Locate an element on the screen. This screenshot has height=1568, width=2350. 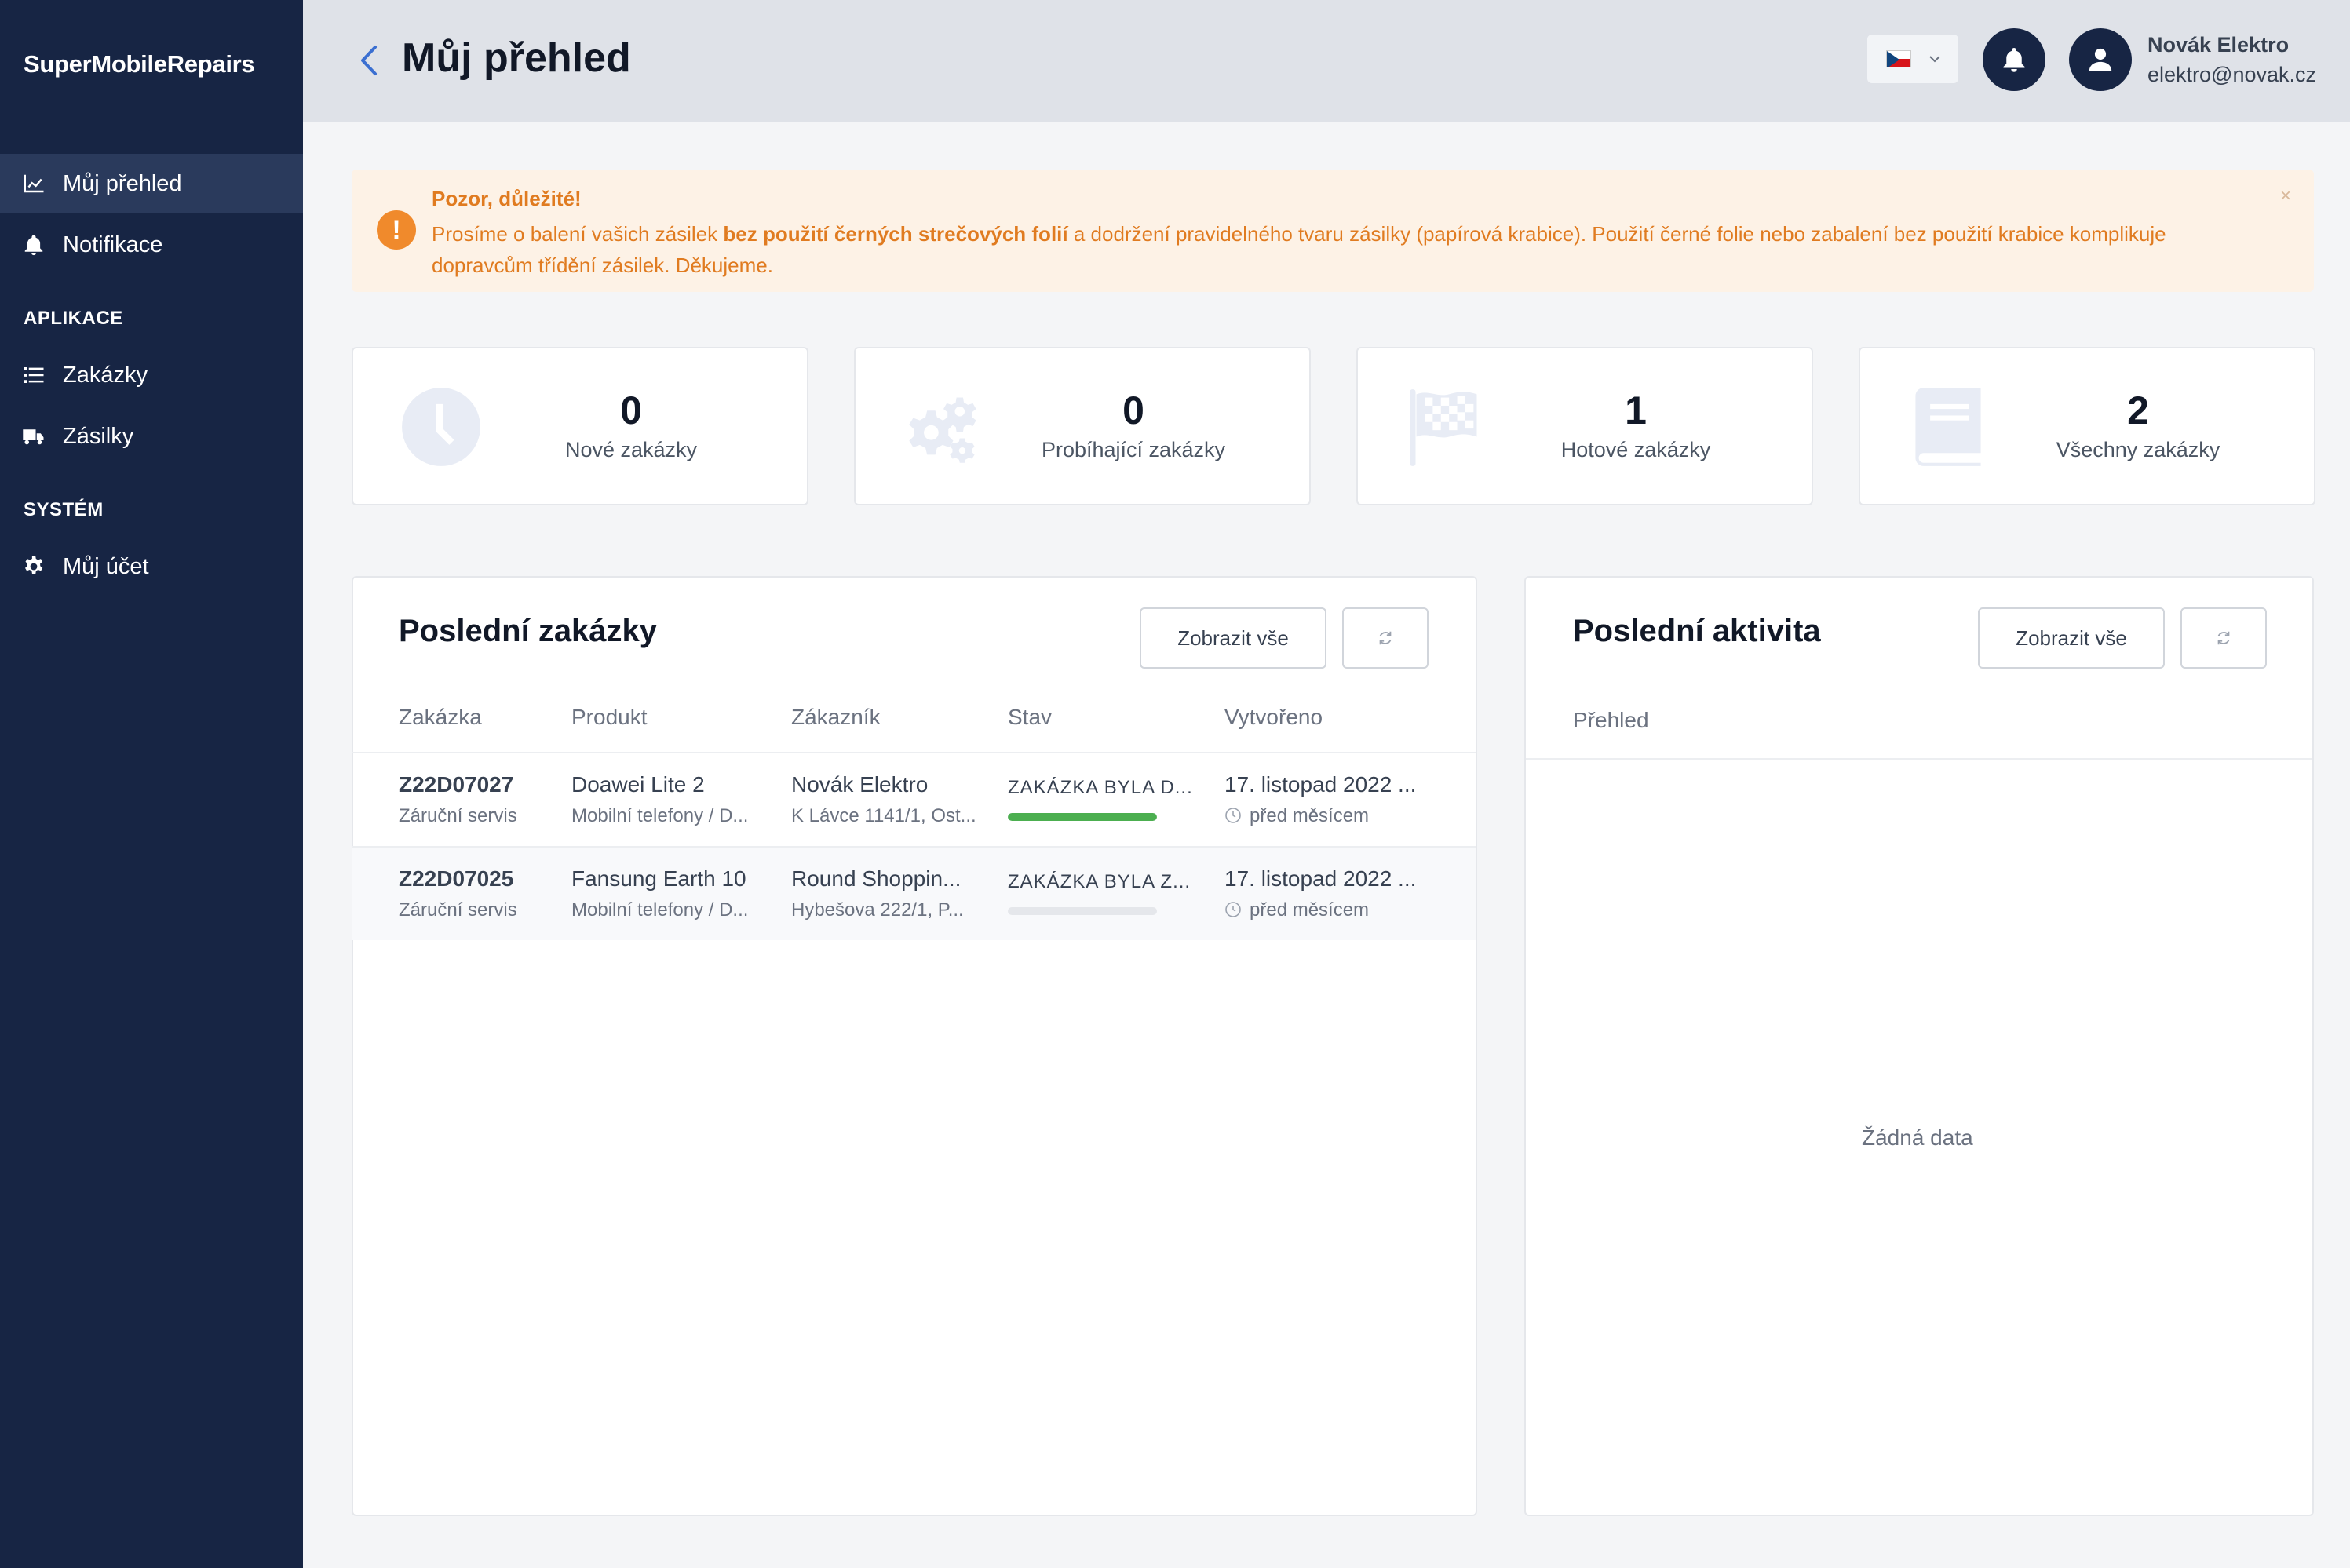
order-product: Doawei Lite 2 is located at coordinates (638, 784).